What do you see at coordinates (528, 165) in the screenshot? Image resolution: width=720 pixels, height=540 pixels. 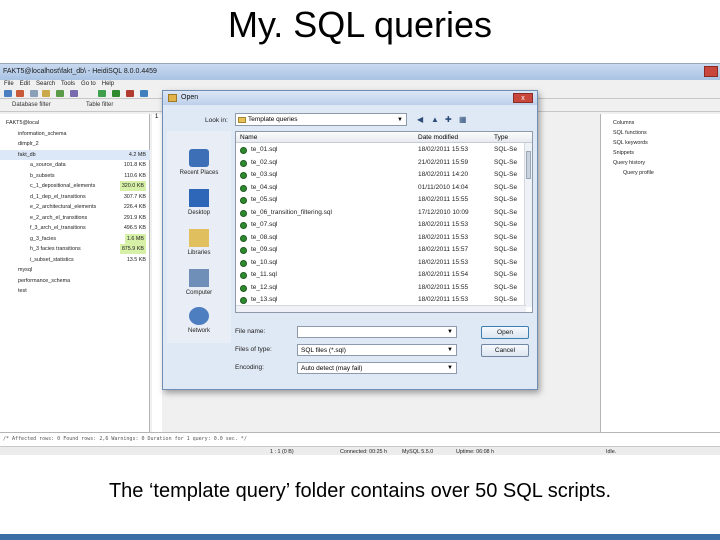 I see `scroll-thumb` at bounding box center [528, 165].